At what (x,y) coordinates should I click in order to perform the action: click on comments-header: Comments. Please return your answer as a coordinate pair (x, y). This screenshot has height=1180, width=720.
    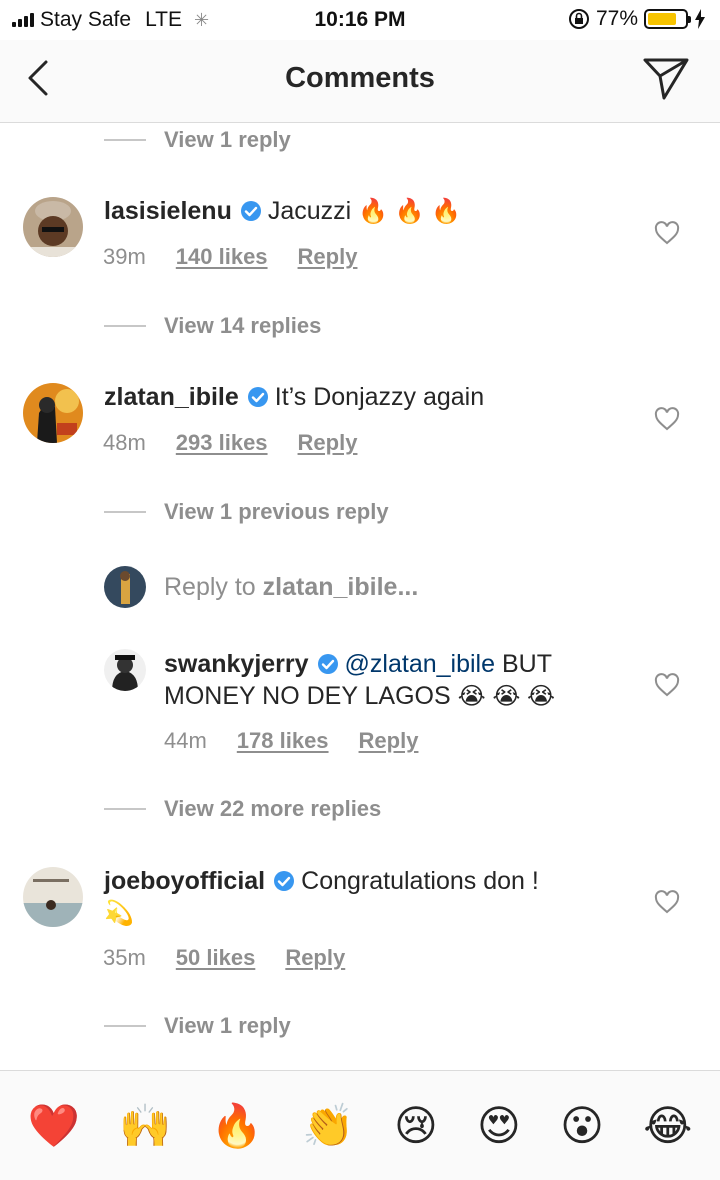
    Looking at the image, I should click on (360, 81).